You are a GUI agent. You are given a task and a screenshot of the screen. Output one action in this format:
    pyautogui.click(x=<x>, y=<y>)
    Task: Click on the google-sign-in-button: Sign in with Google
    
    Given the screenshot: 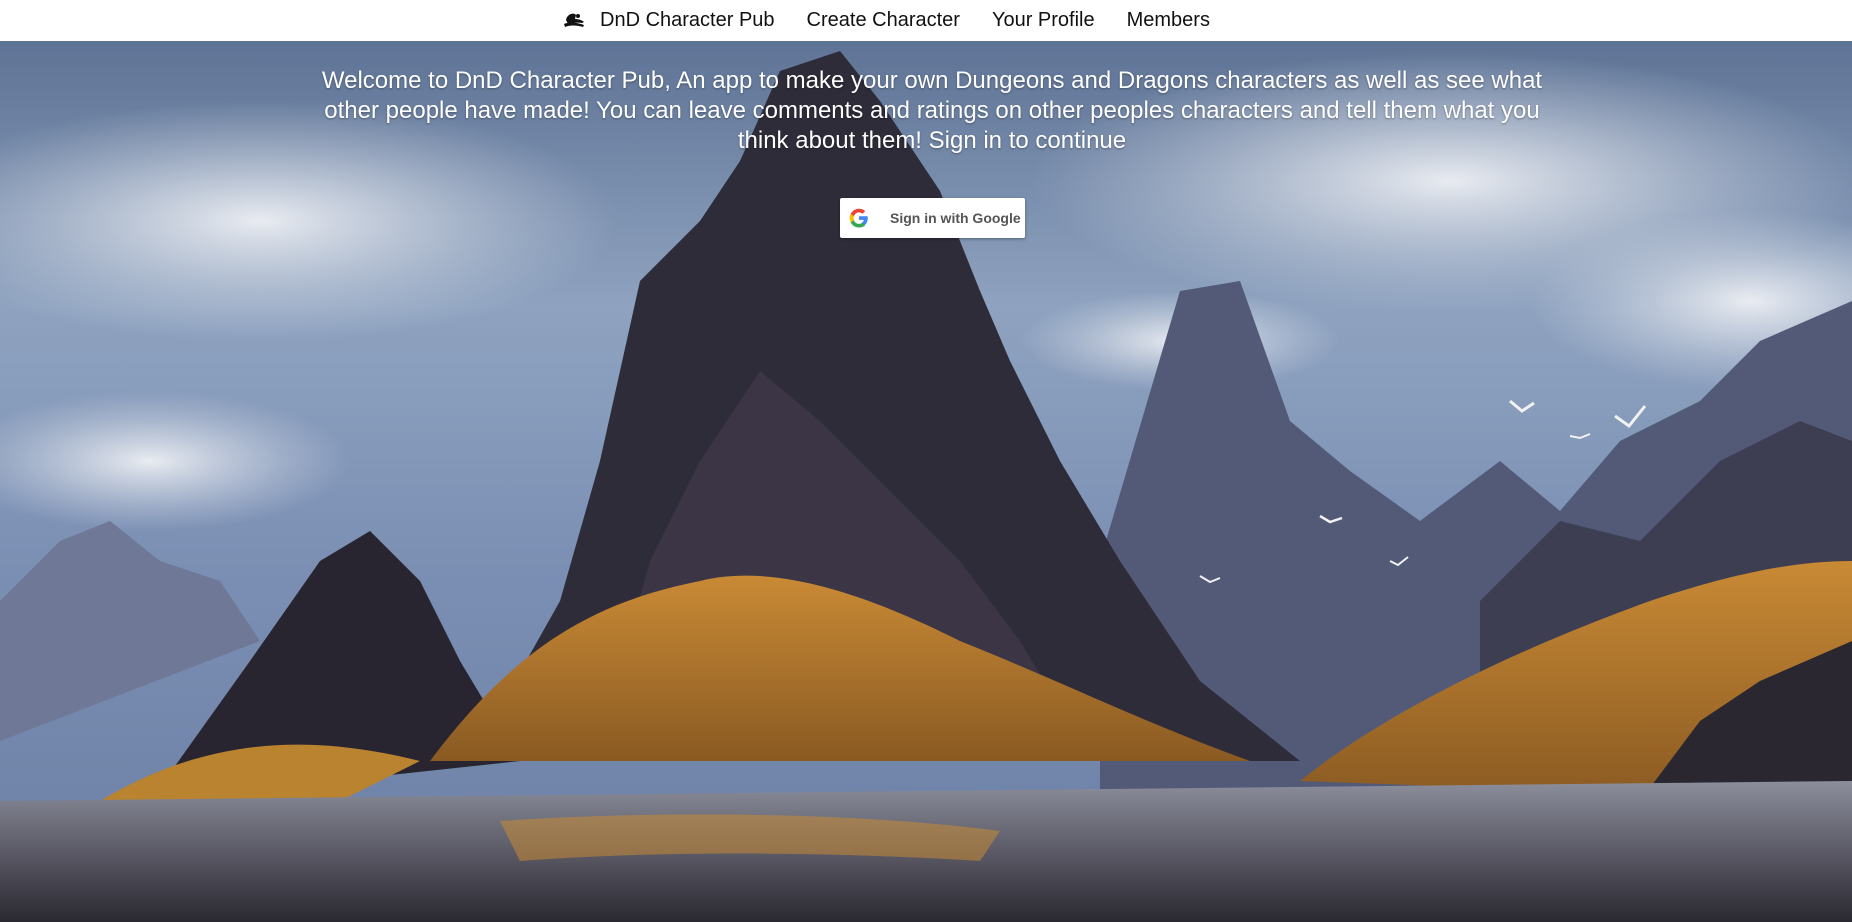 What is the action you would take?
    pyautogui.click(x=932, y=218)
    